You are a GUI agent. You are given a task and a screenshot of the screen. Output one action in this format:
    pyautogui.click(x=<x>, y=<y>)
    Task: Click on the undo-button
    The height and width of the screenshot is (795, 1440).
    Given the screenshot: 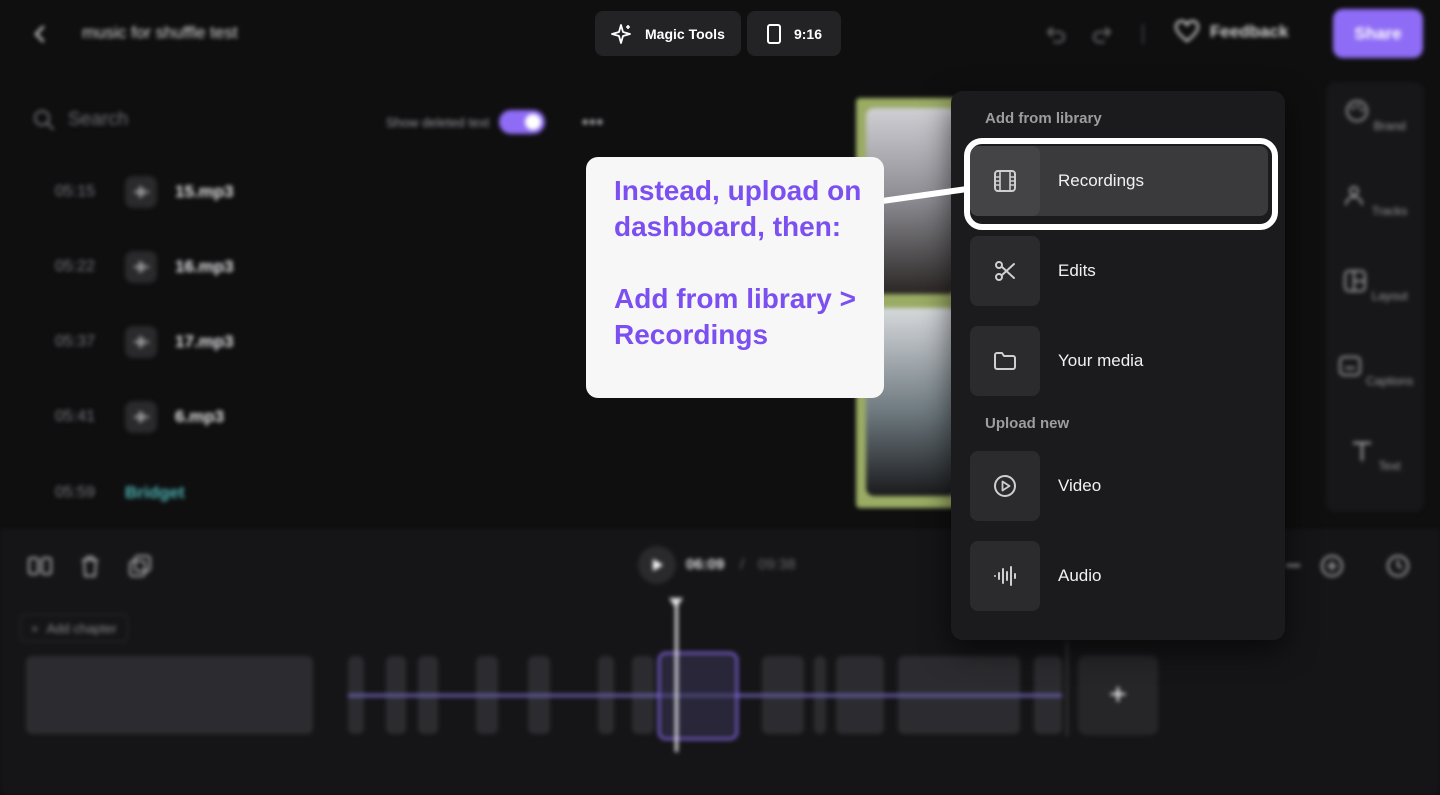 What is the action you would take?
    pyautogui.click(x=1056, y=34)
    